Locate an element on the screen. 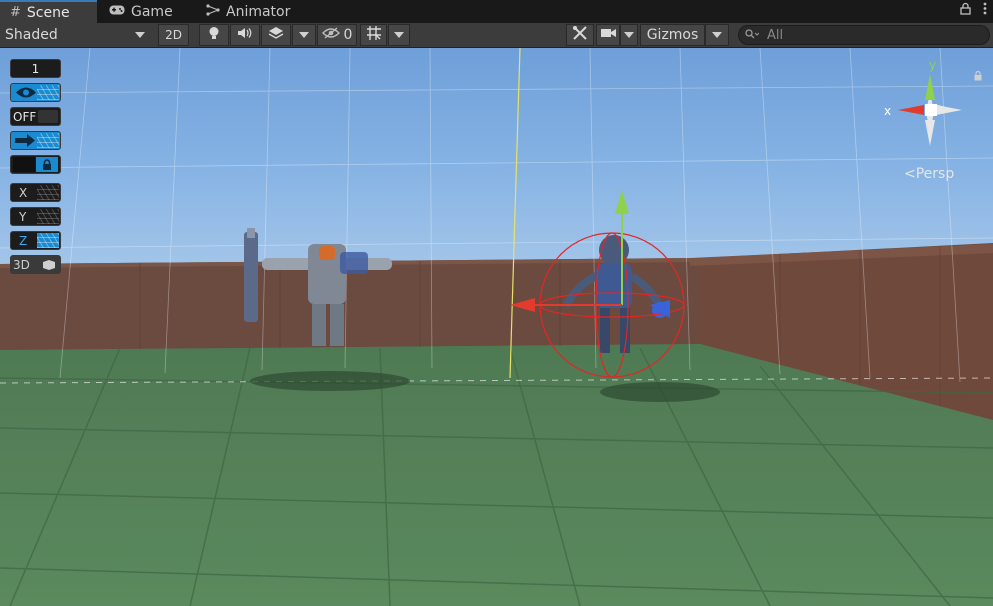  tab-animator-label: Animator is located at coordinates (258, 11).